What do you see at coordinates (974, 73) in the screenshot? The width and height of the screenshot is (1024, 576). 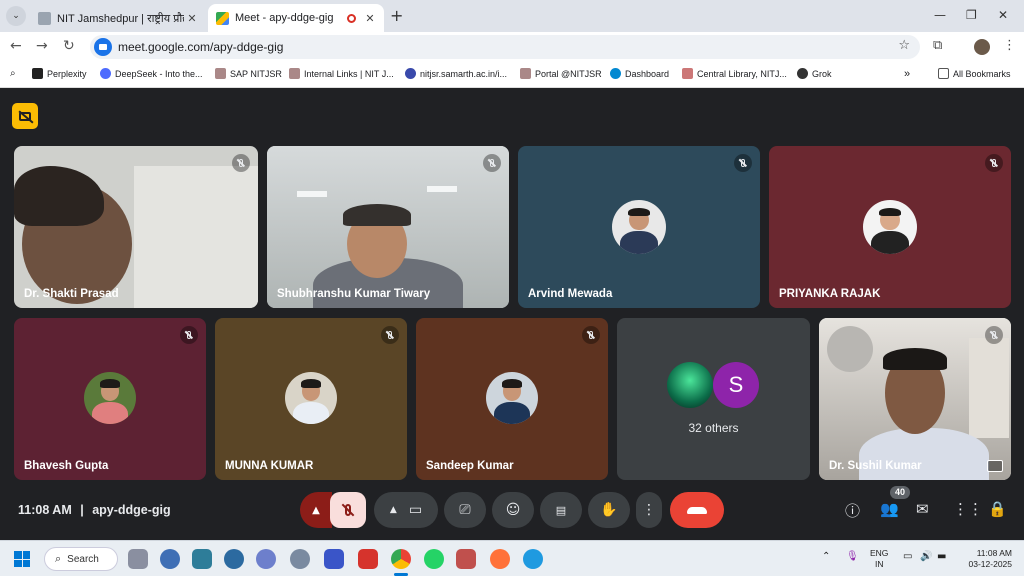 I see `all-bookmarks-folder: All Bookmarks` at bounding box center [974, 73].